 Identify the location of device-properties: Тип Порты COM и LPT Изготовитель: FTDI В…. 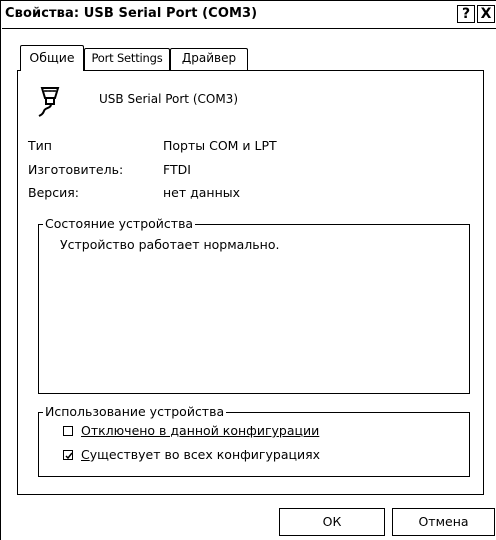
(243, 173).